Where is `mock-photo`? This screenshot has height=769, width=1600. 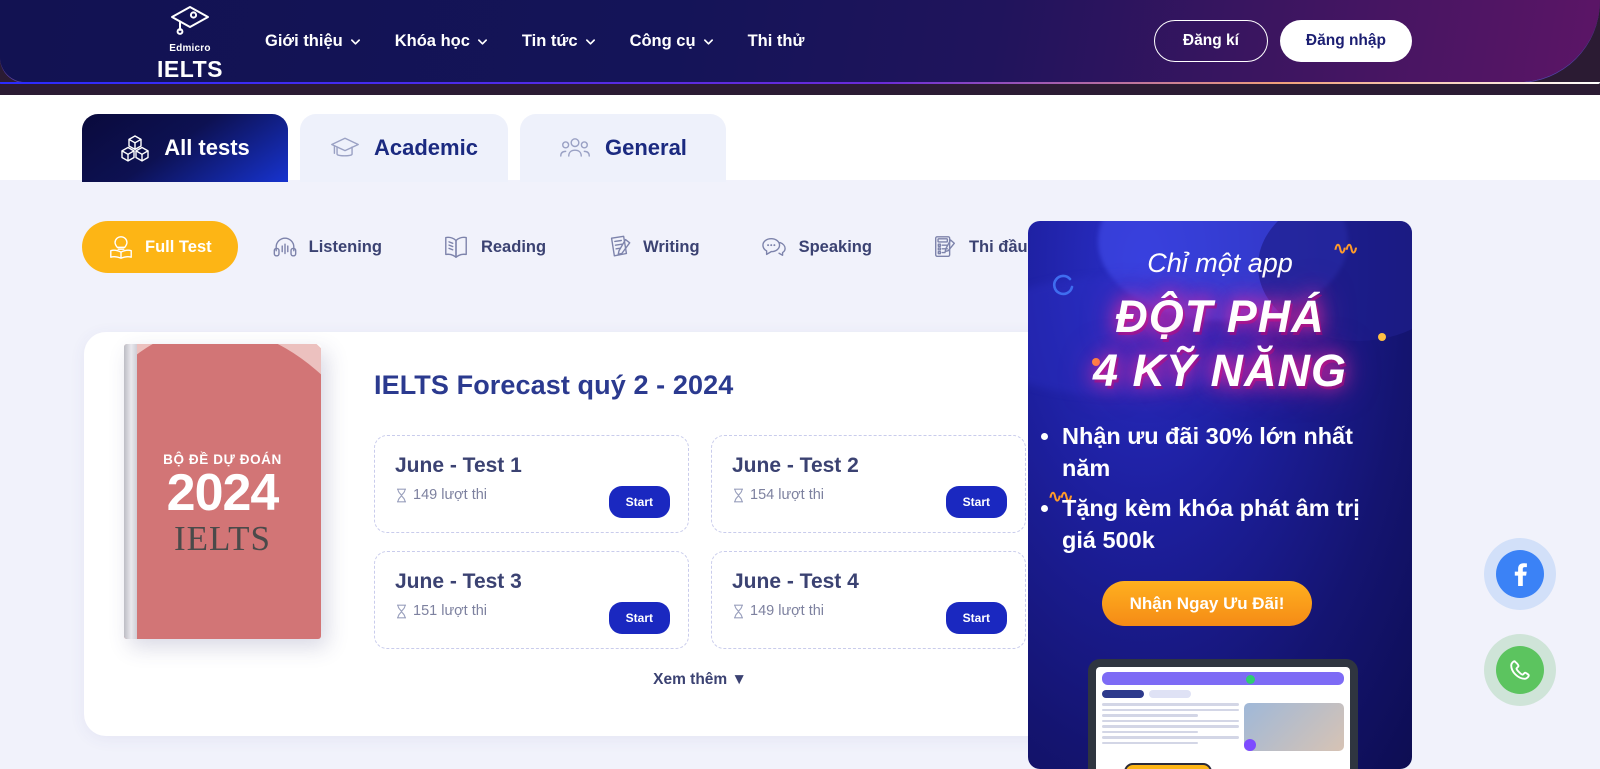
mock-photo is located at coordinates (1294, 727).